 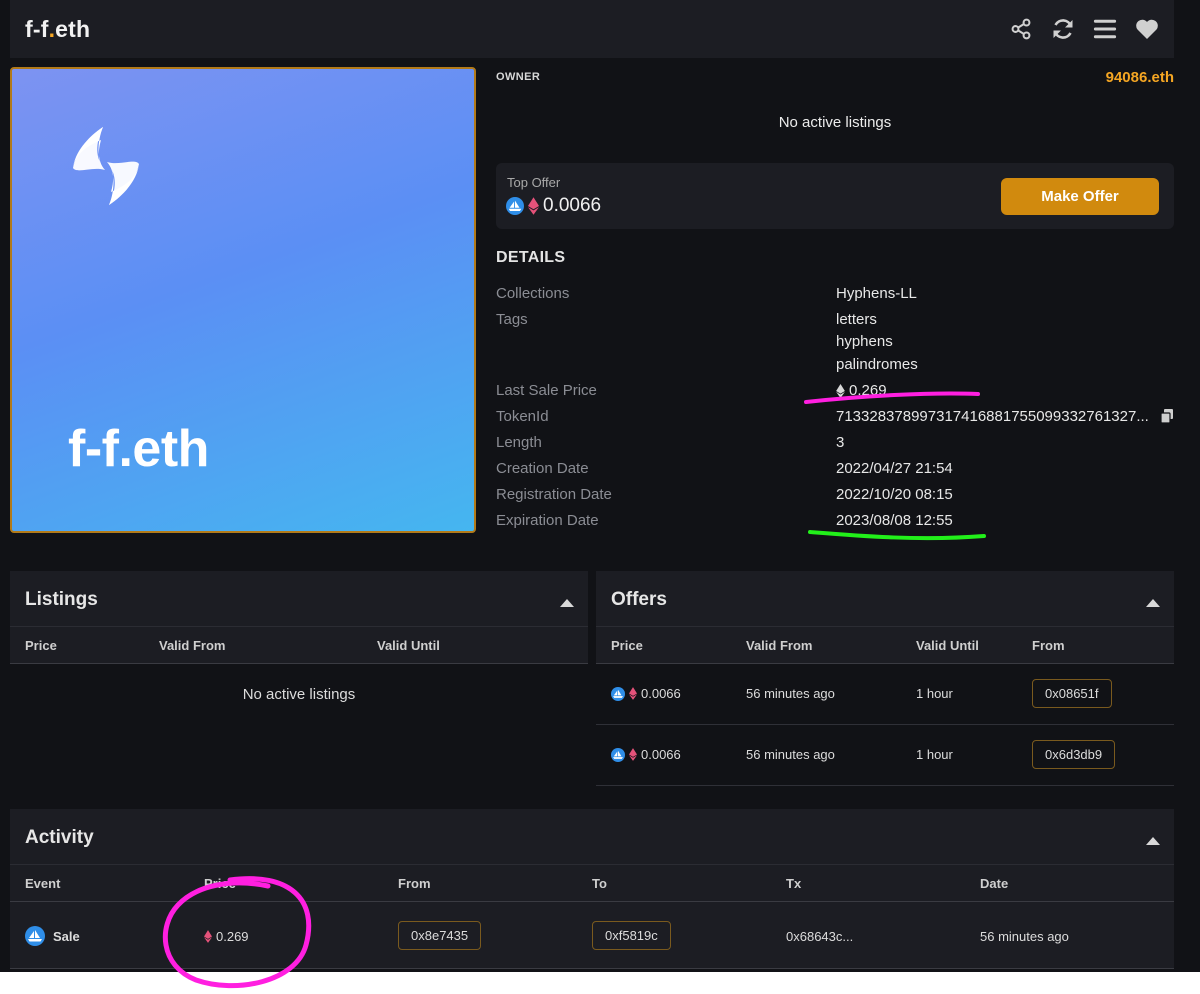 I want to click on heart-icon, so click(x=1147, y=29).